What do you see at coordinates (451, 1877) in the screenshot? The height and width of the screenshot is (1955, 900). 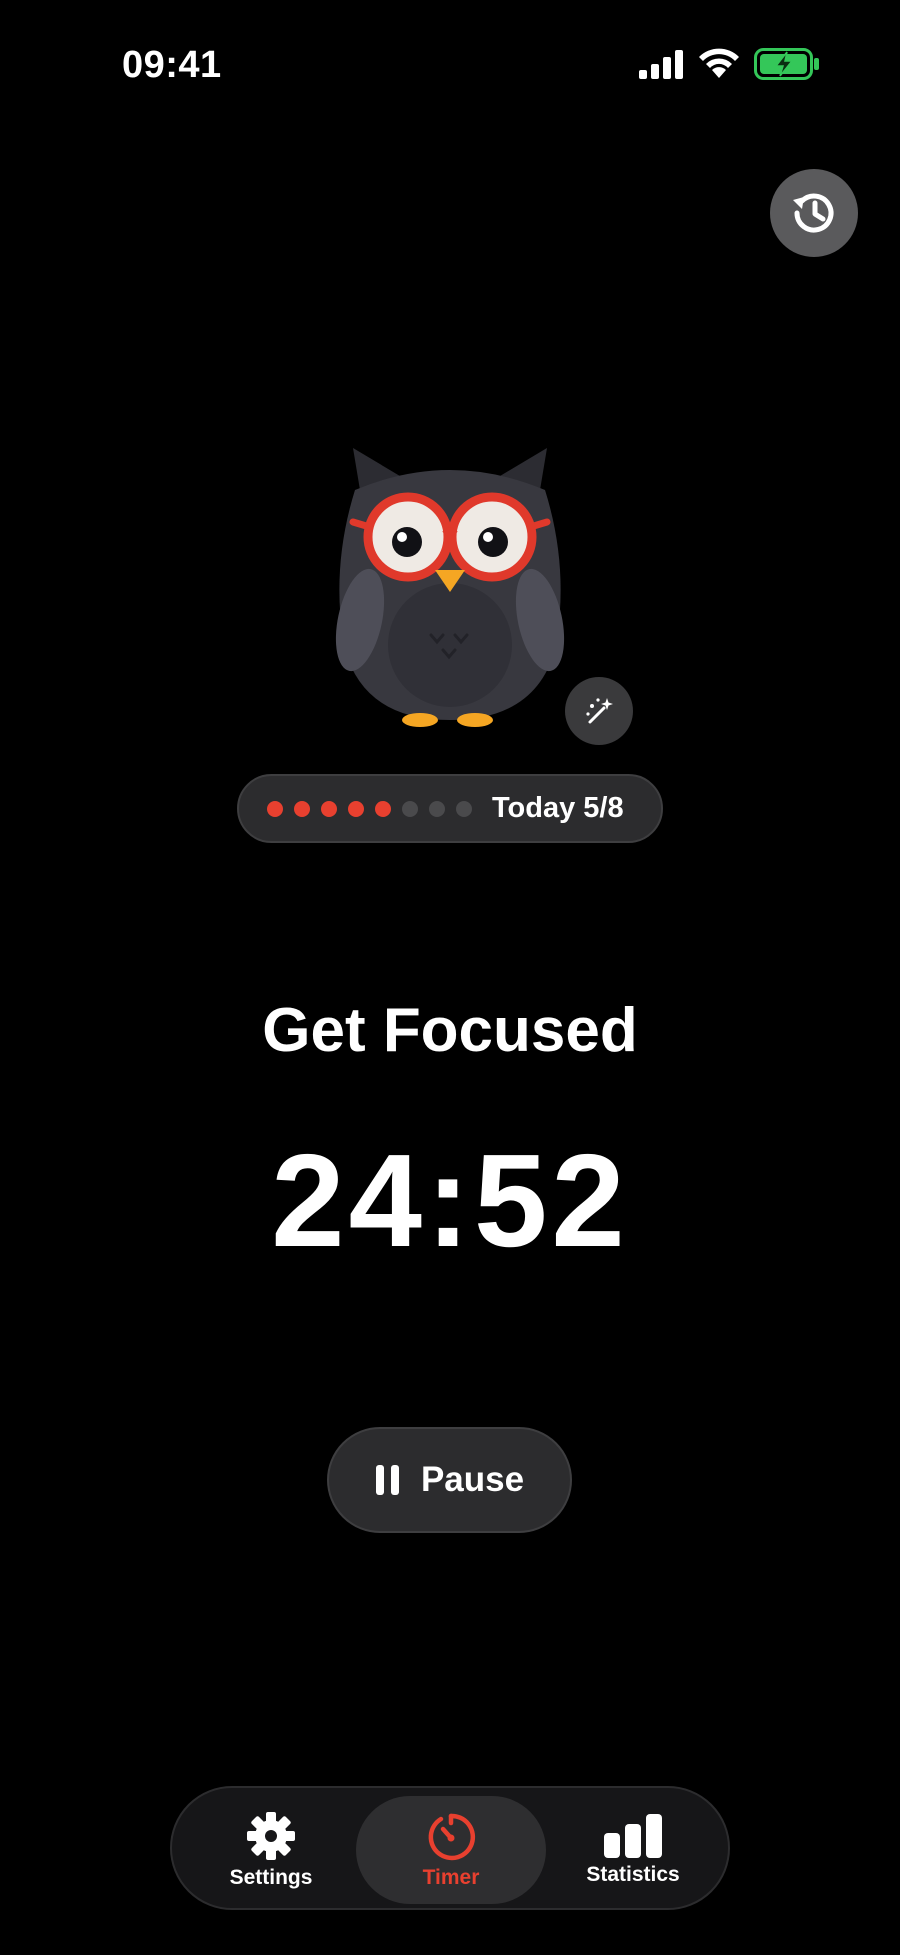 I see `tab-label-timer: Timer` at bounding box center [451, 1877].